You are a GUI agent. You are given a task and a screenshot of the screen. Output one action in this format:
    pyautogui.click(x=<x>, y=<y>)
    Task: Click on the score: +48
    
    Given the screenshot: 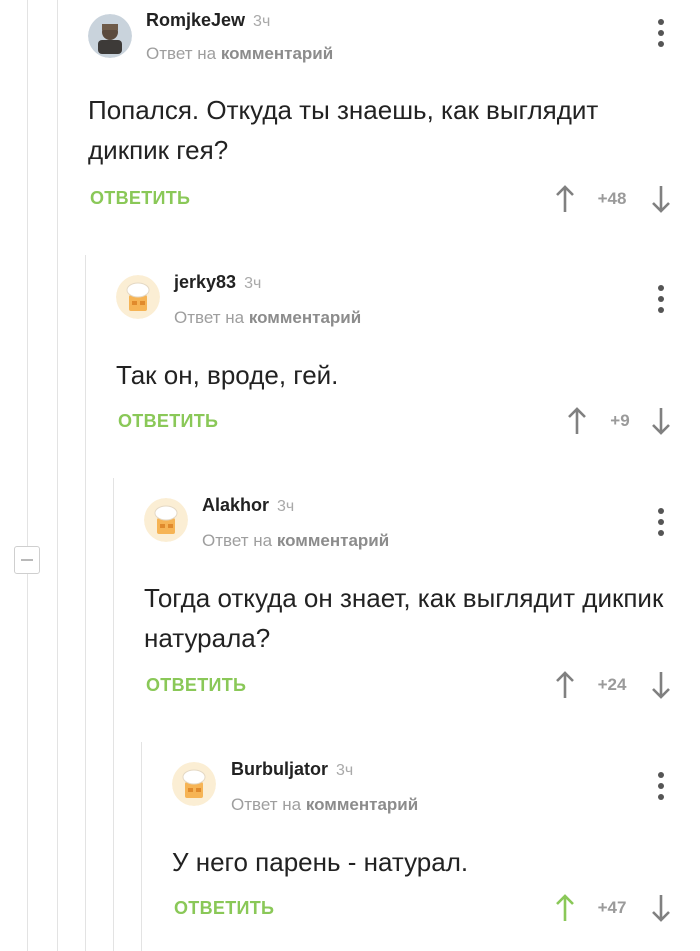 What is the action you would take?
    pyautogui.click(x=612, y=198)
    